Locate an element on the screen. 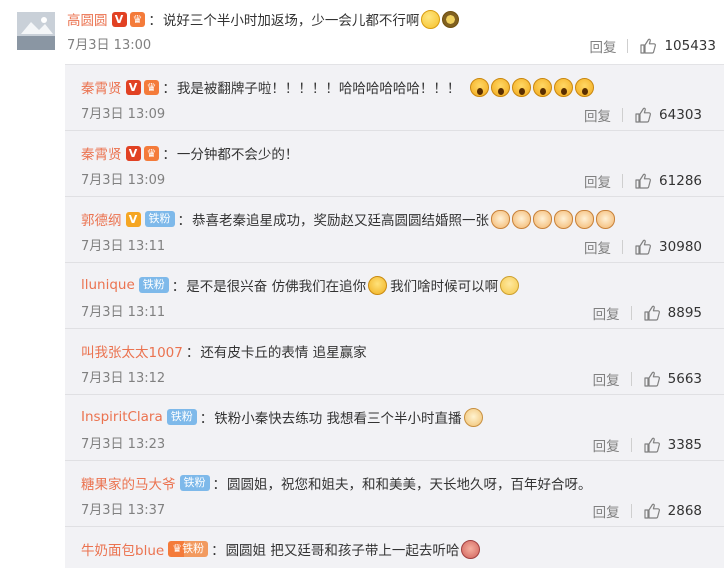 This screenshot has width=726, height=568. comment-text: 圆圆姐，祝您和姐夫，和和美美，天长地久呀，百年好合呀。 is located at coordinates (409, 485).